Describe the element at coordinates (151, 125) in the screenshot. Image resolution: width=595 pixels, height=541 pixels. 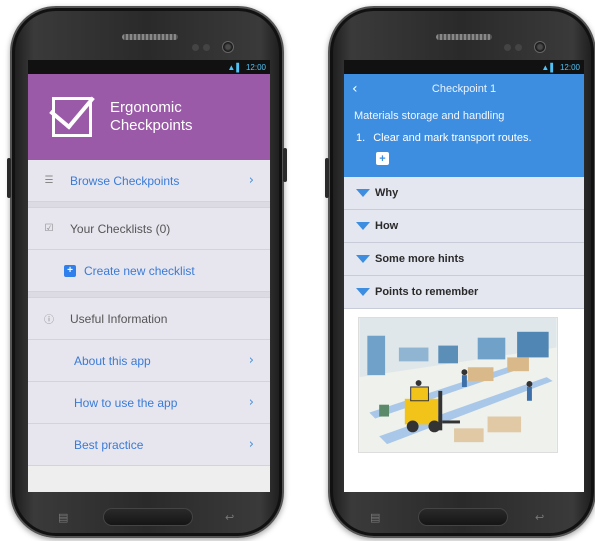
I see `app-title-line2: Checkpoints` at that location.